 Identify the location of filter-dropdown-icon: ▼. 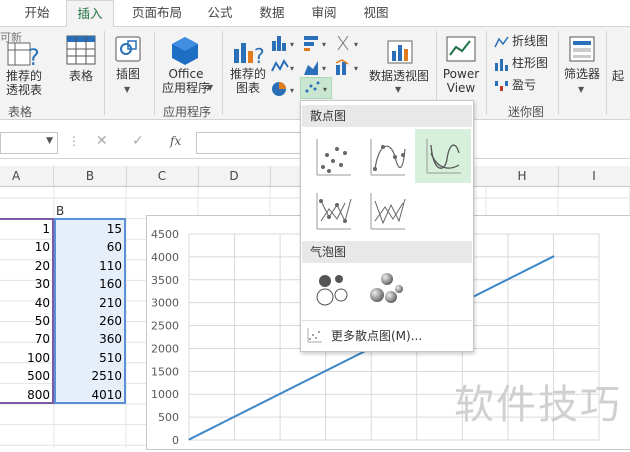
(581, 90).